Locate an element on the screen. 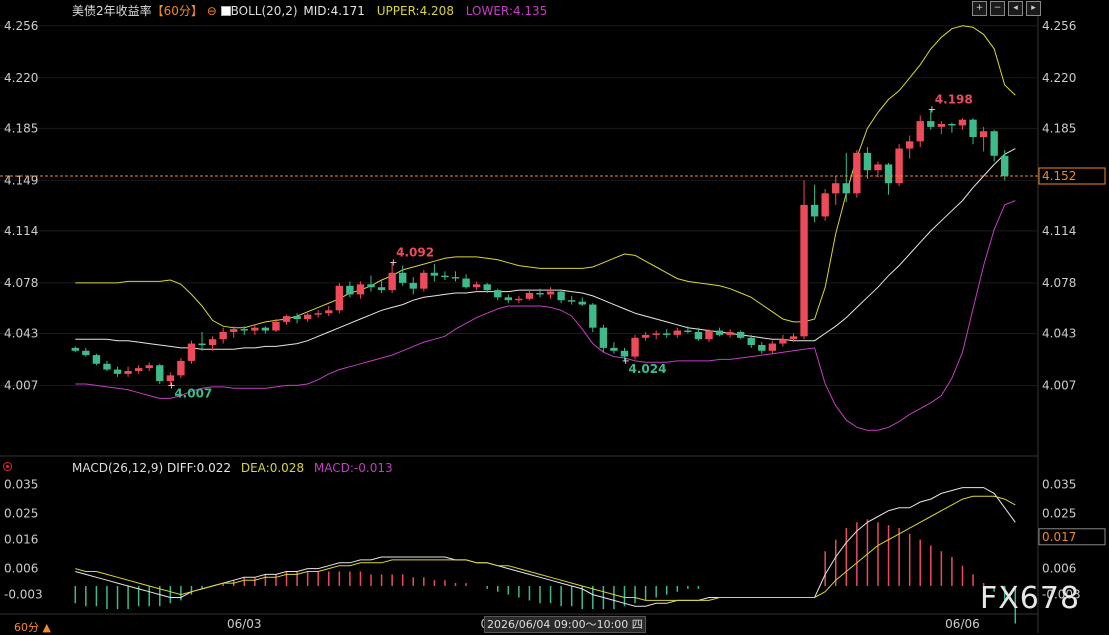 The width and height of the screenshot is (1109, 635). zoom-in-icon: + is located at coordinates (979, 8).